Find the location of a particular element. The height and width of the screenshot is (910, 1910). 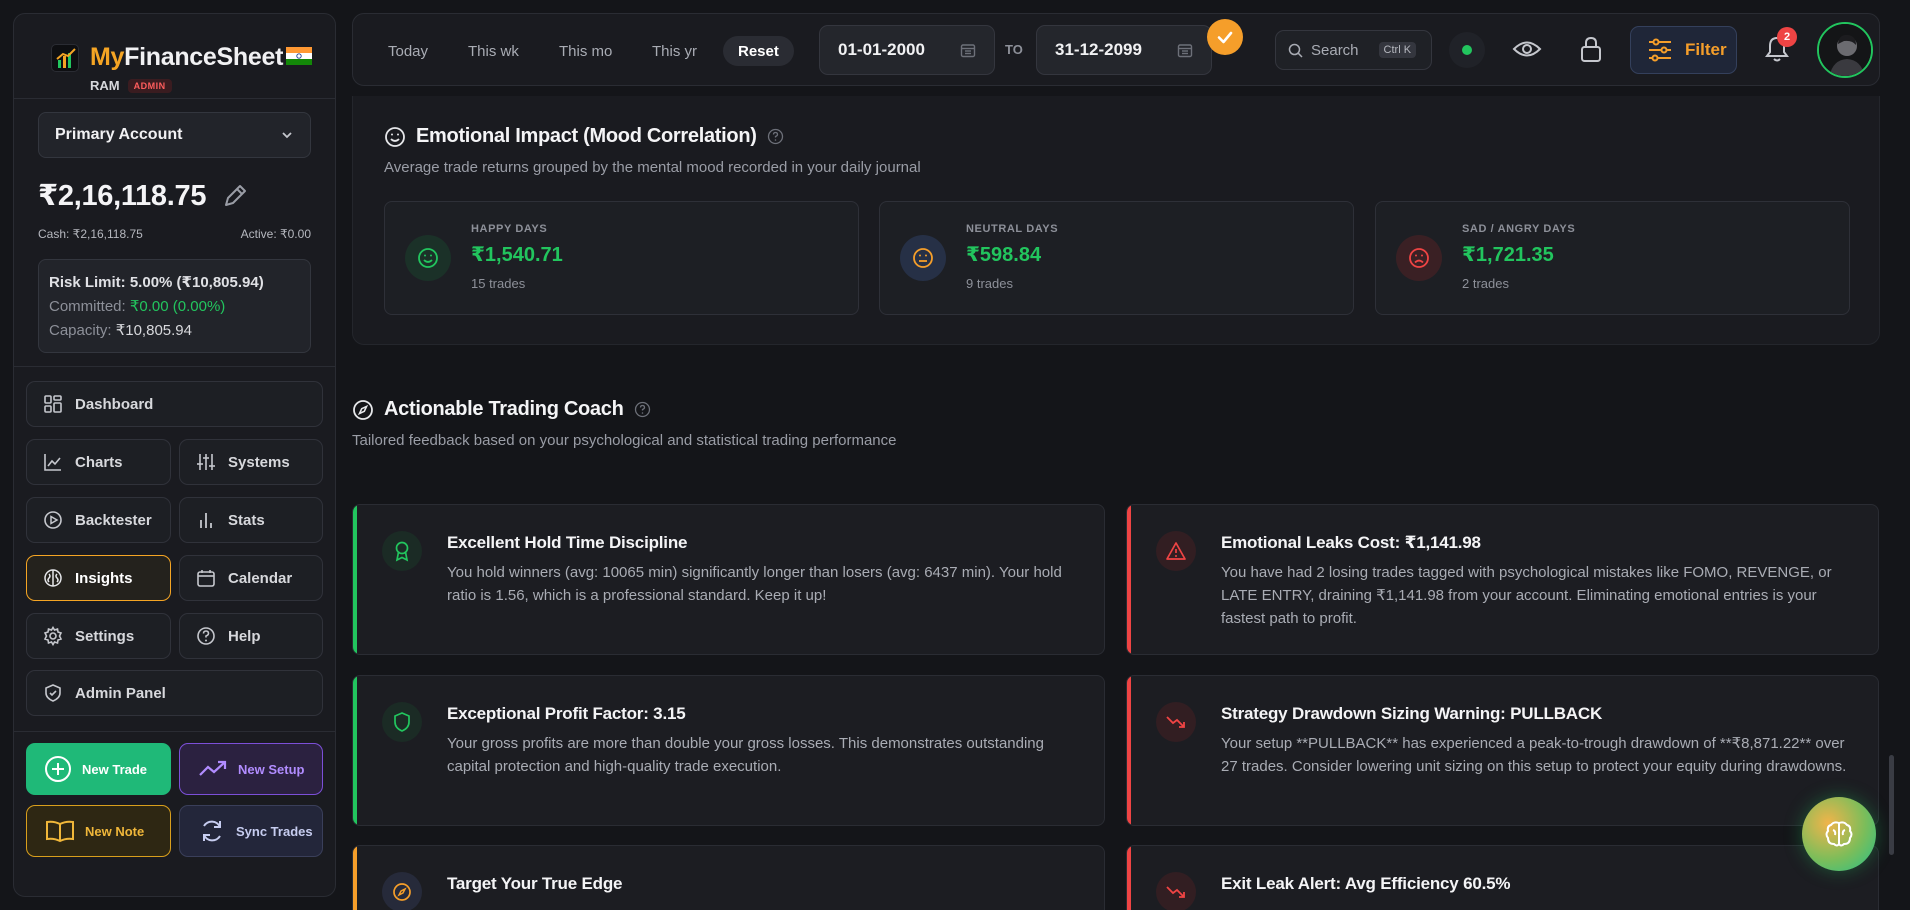

coach-card-true-edge: Target Your True Edge is located at coordinates (728, 877).